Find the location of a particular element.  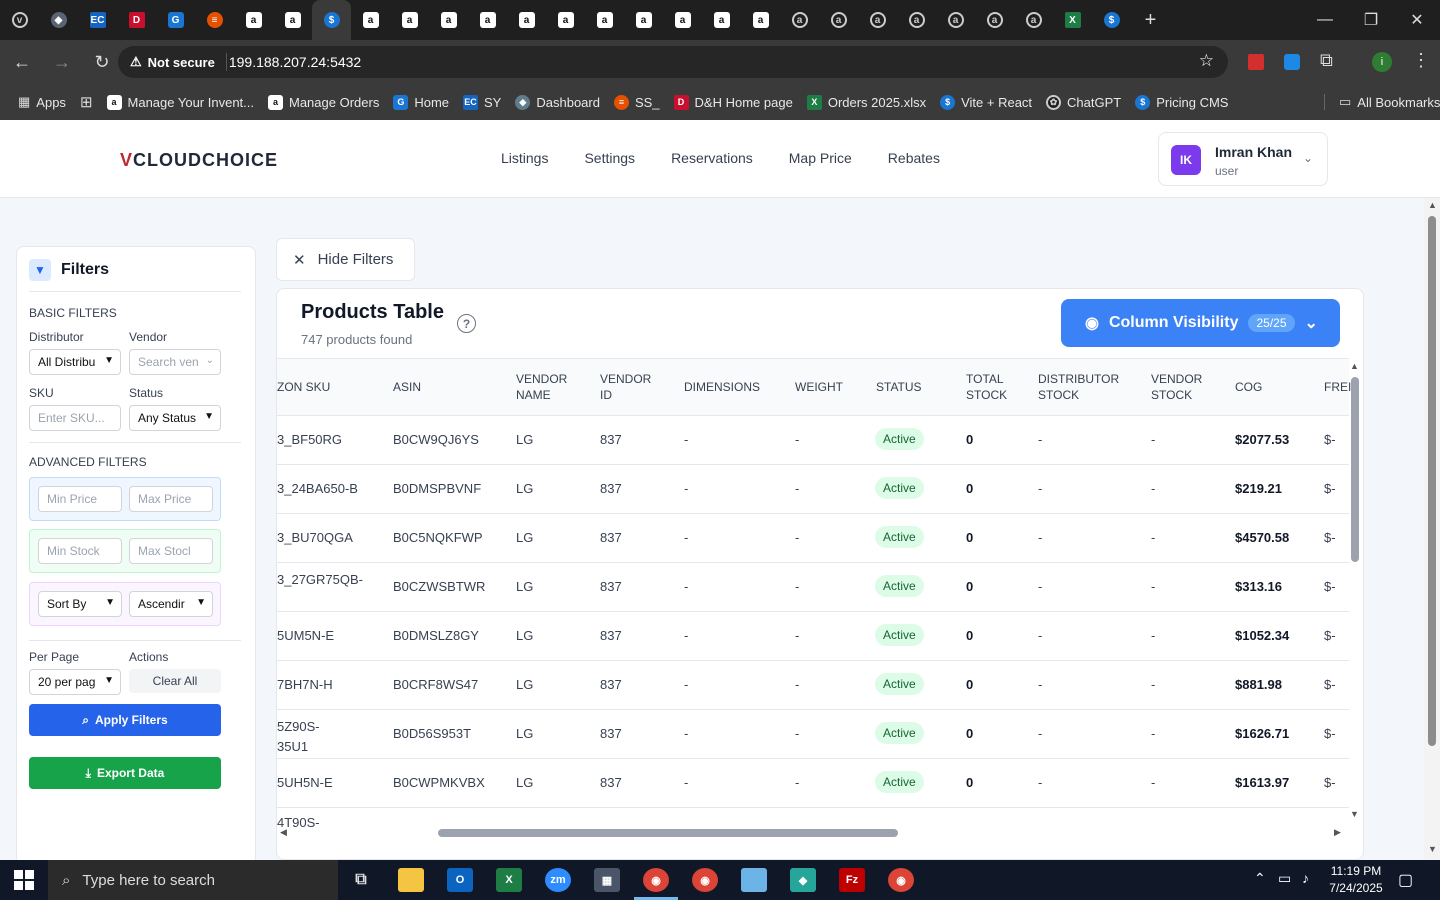

network-icon: ▭ is located at coordinates (1284, 878).